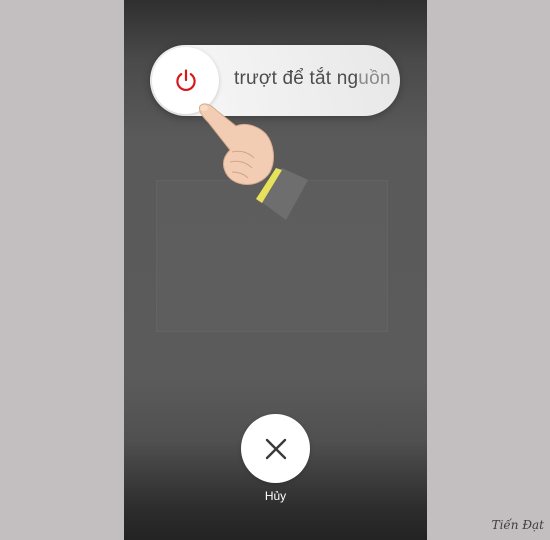 This screenshot has width=550, height=540. I want to click on cancel-button, so click(275, 448).